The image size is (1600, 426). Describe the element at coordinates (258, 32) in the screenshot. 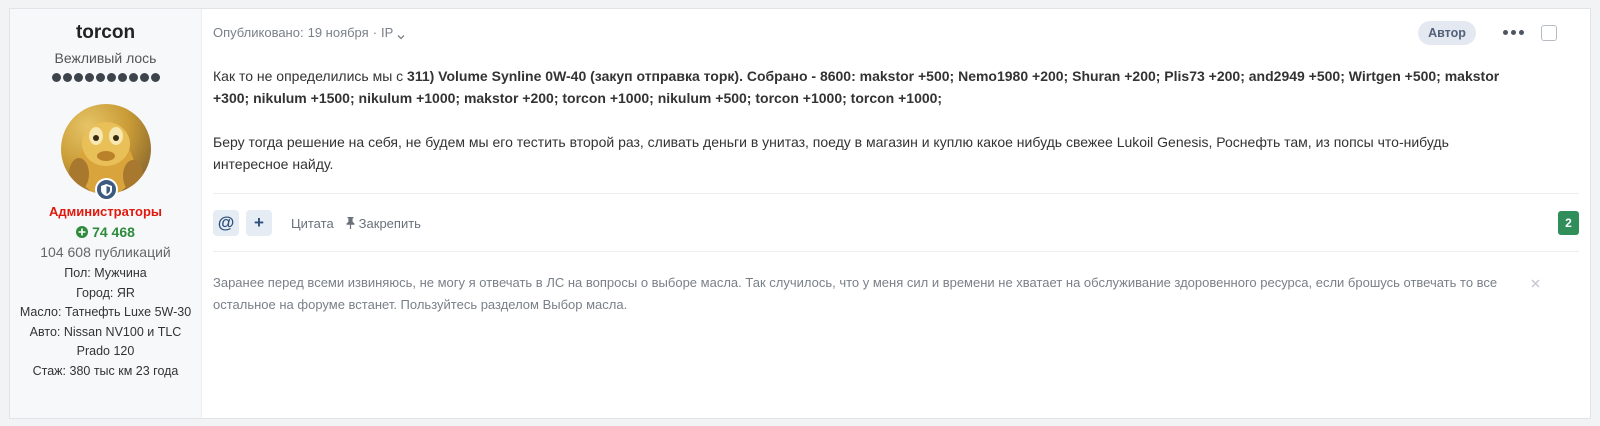

I see `published-label: Опубликовано:` at that location.